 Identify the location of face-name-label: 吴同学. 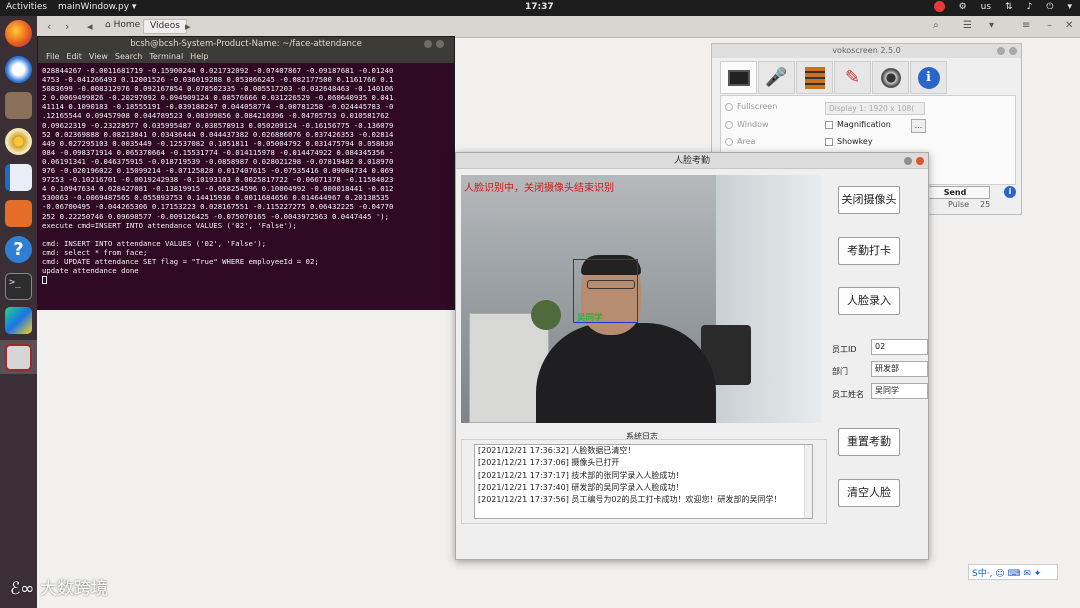
(590, 318).